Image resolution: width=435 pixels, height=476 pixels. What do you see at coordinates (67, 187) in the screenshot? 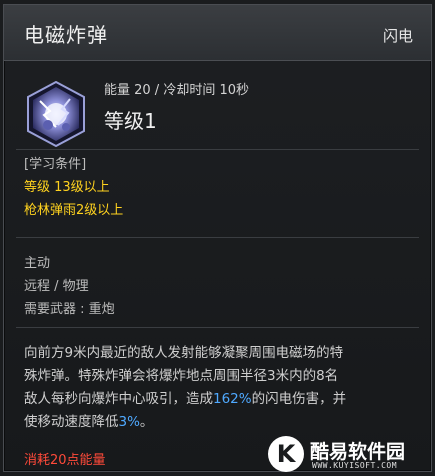
I see `requirement-item: 等级 13级以上` at bounding box center [67, 187].